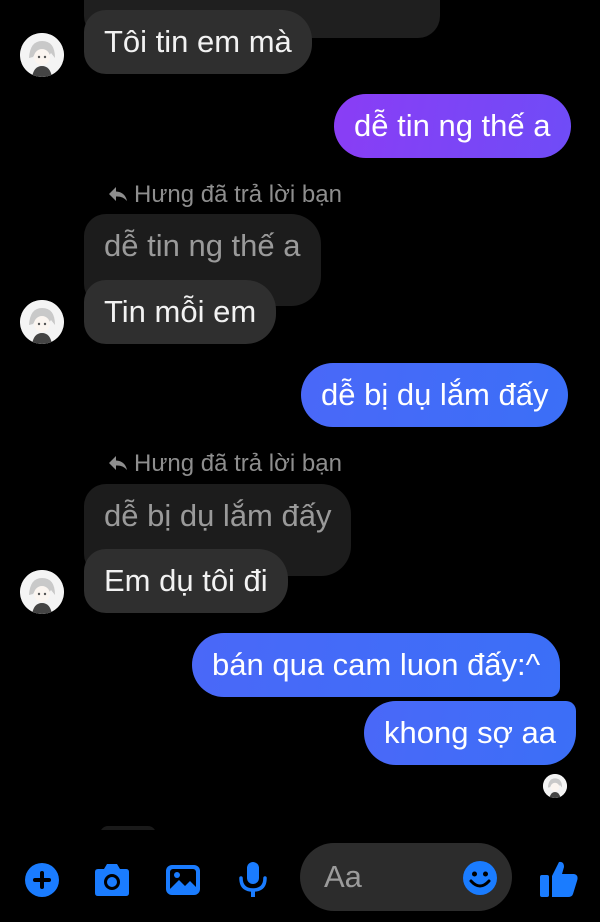 Image resolution: width=600 pixels, height=922 pixels. I want to click on camera-button, so click(112, 880).